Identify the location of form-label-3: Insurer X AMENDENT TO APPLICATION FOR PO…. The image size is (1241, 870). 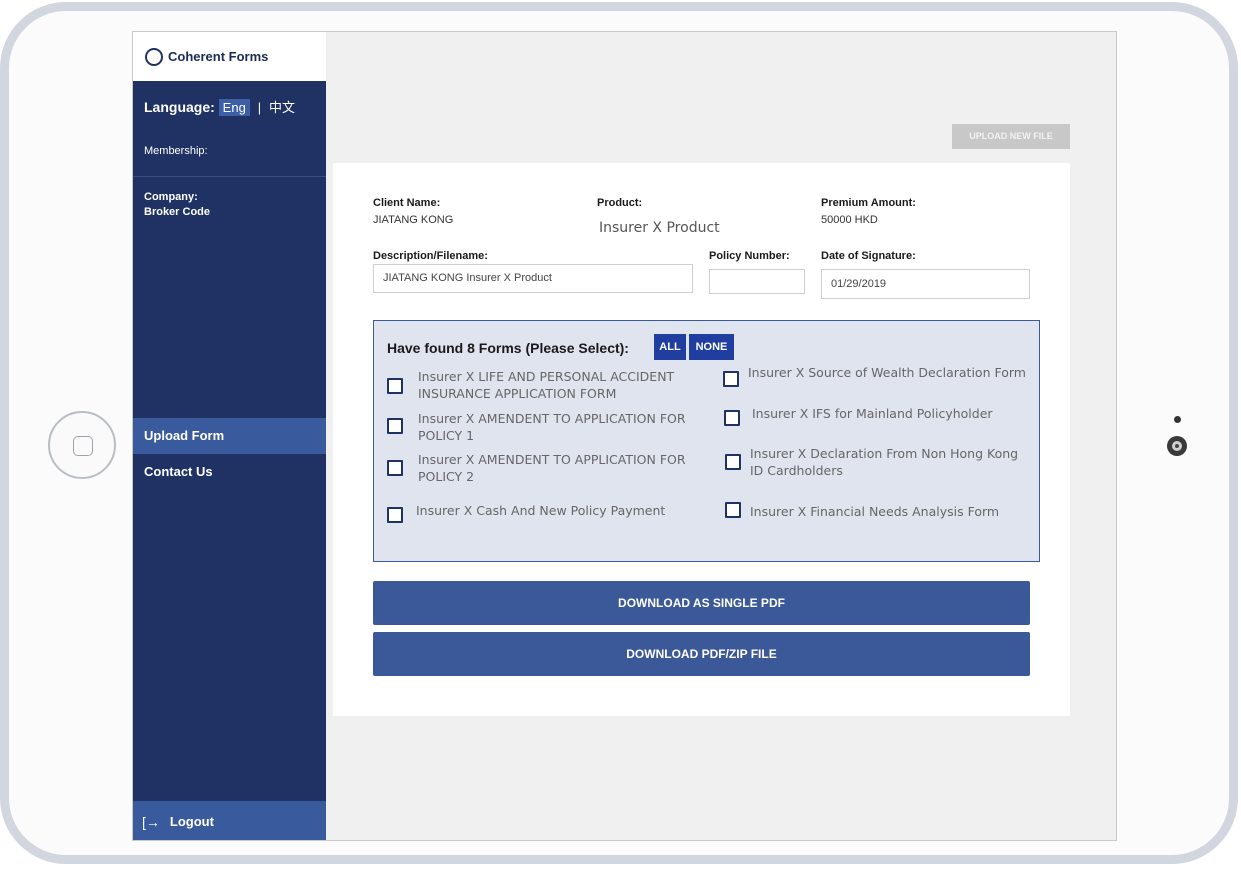
(552, 427).